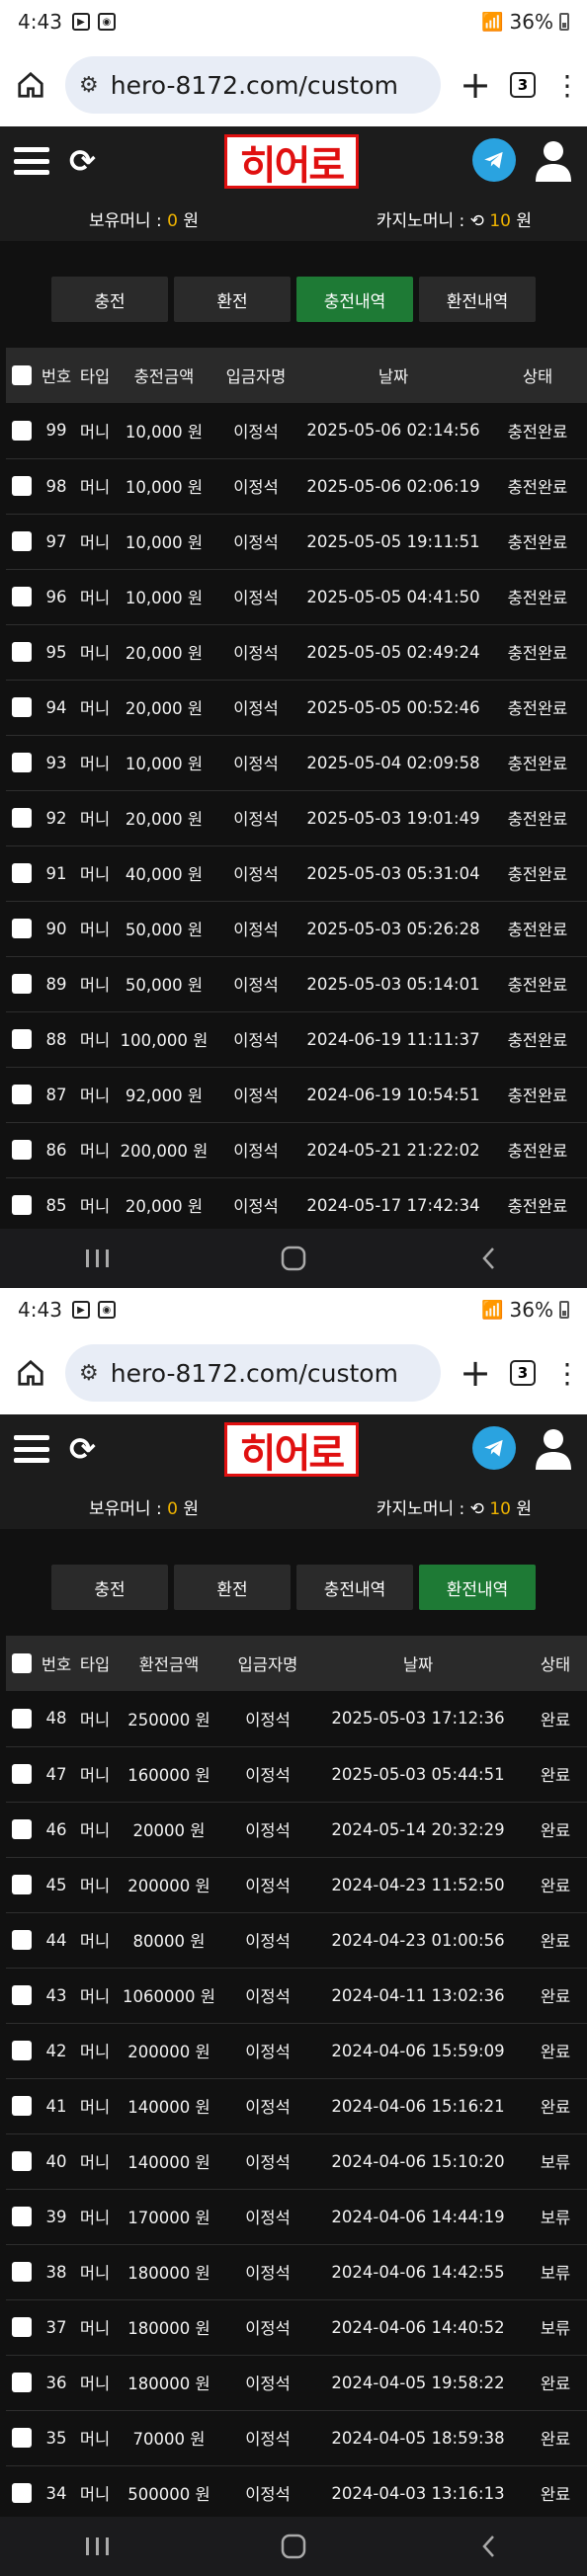 The width and height of the screenshot is (587, 2576). What do you see at coordinates (555, 2272) in the screenshot?
I see `row-status: 보류` at bounding box center [555, 2272].